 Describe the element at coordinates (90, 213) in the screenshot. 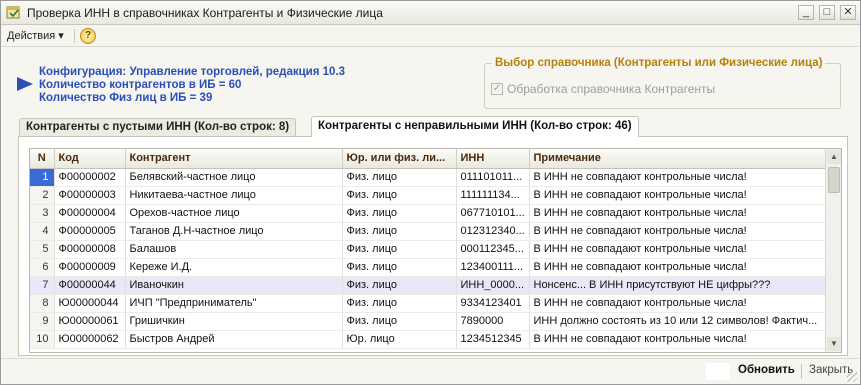

I see `code-cell: Ф00000004` at that location.